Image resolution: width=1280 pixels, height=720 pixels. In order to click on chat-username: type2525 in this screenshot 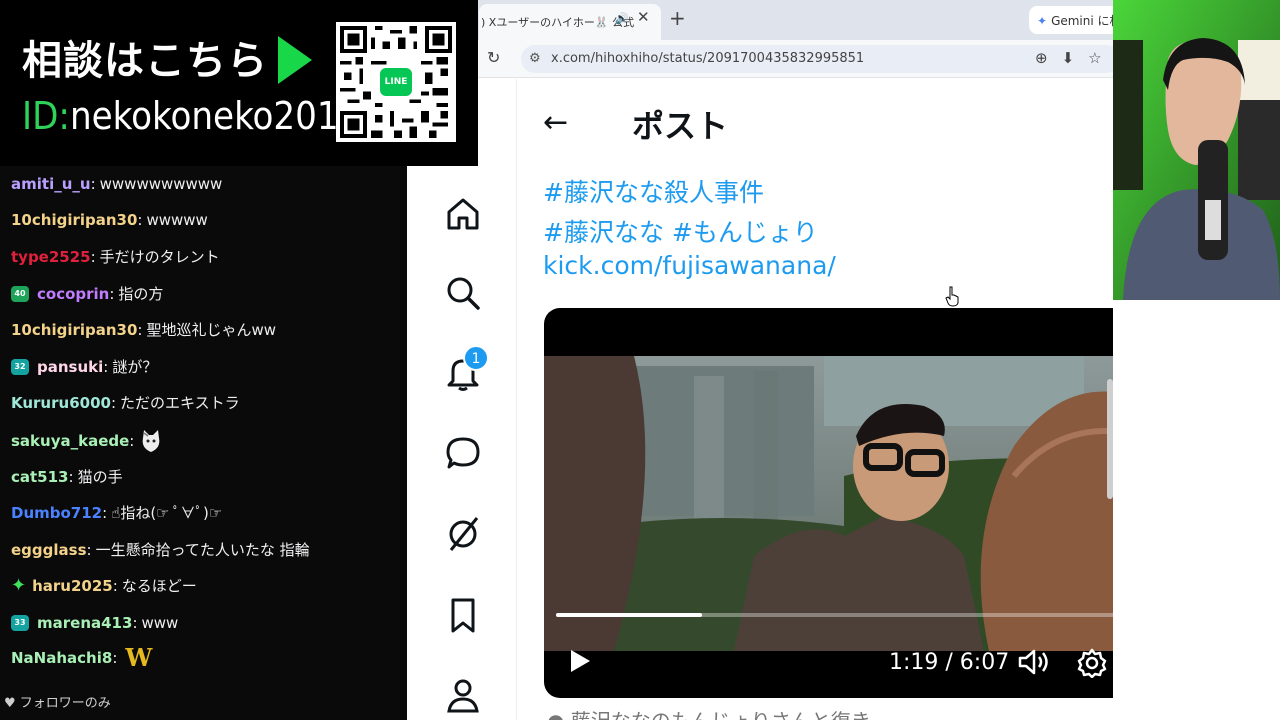, I will do `click(51, 257)`.